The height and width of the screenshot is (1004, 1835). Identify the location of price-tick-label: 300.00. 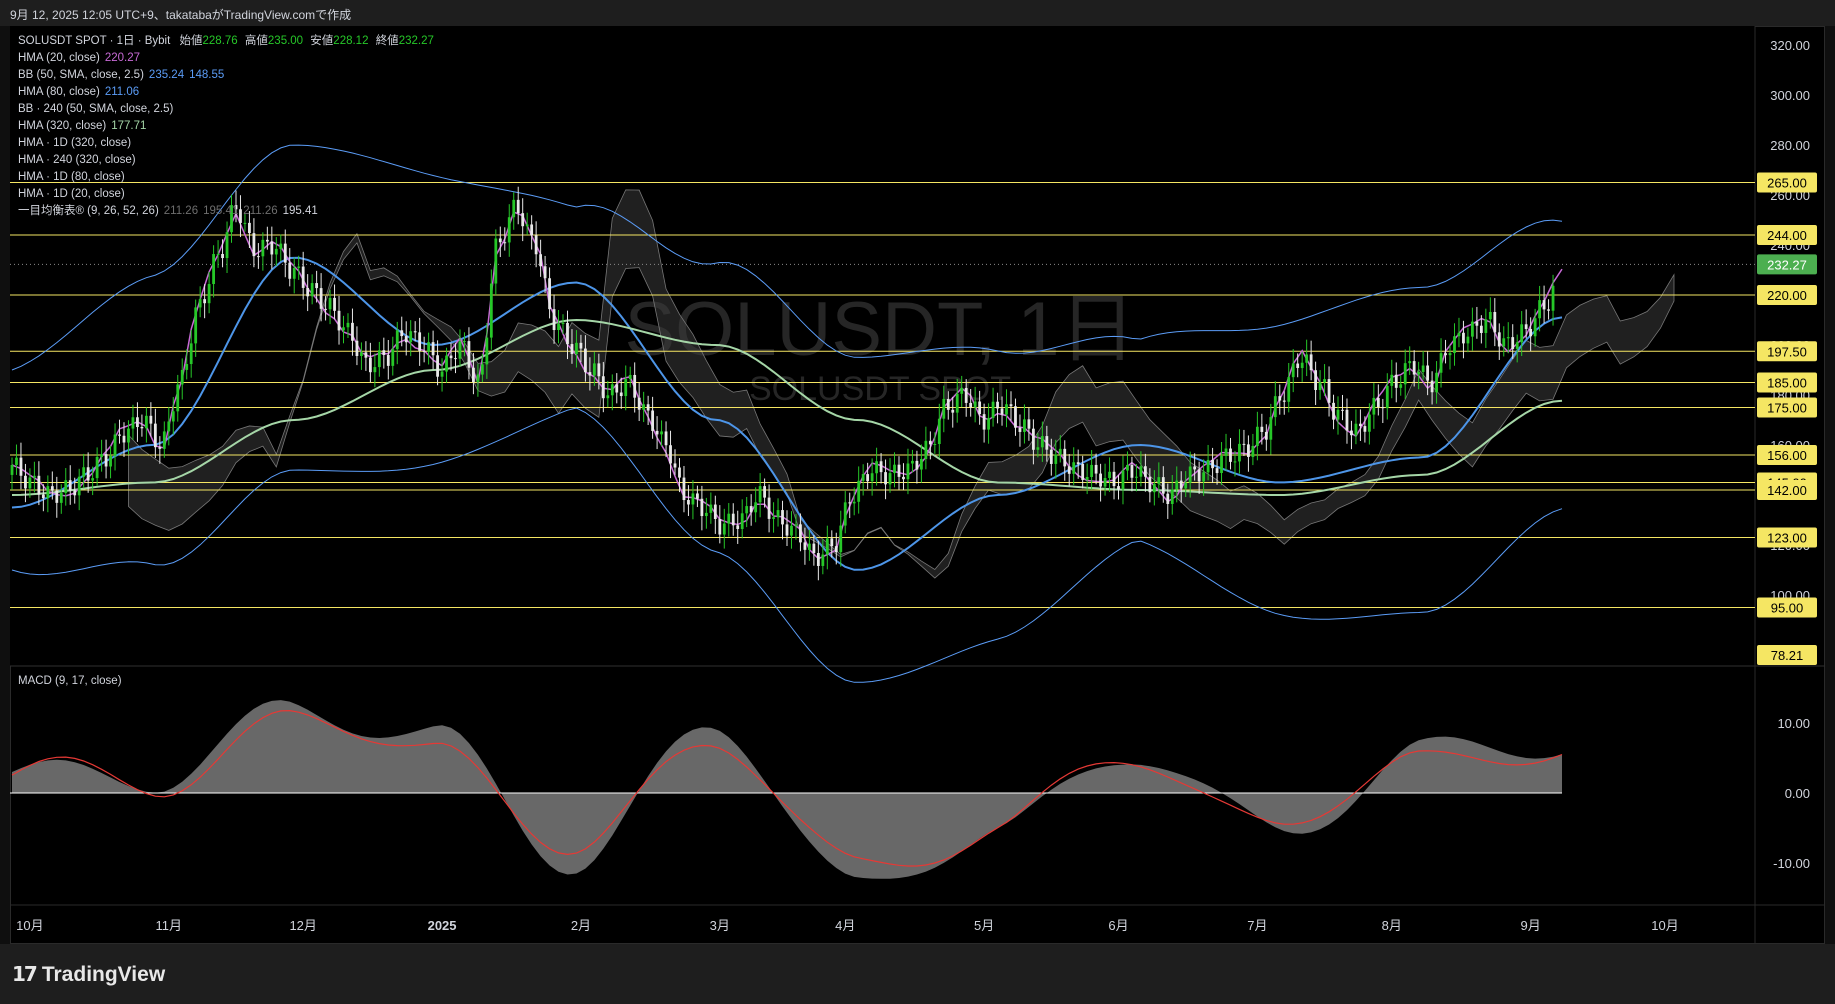
(1790, 95).